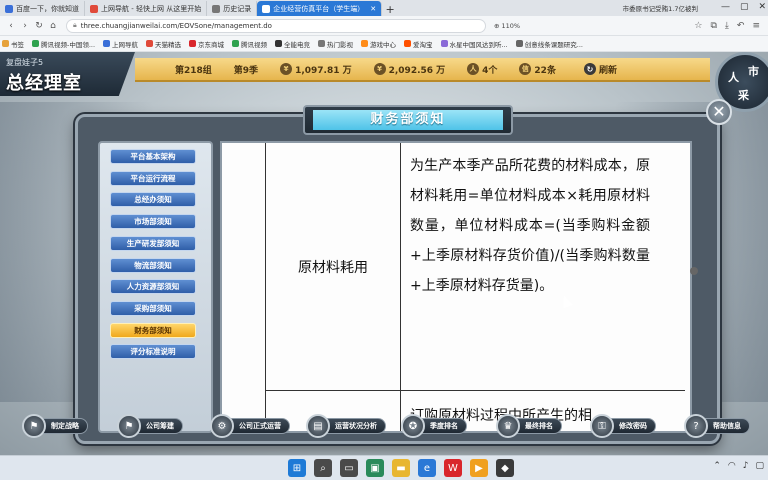 The height and width of the screenshot is (480, 768). I want to click on bookmark-item: 全能电竞, so click(292, 44).